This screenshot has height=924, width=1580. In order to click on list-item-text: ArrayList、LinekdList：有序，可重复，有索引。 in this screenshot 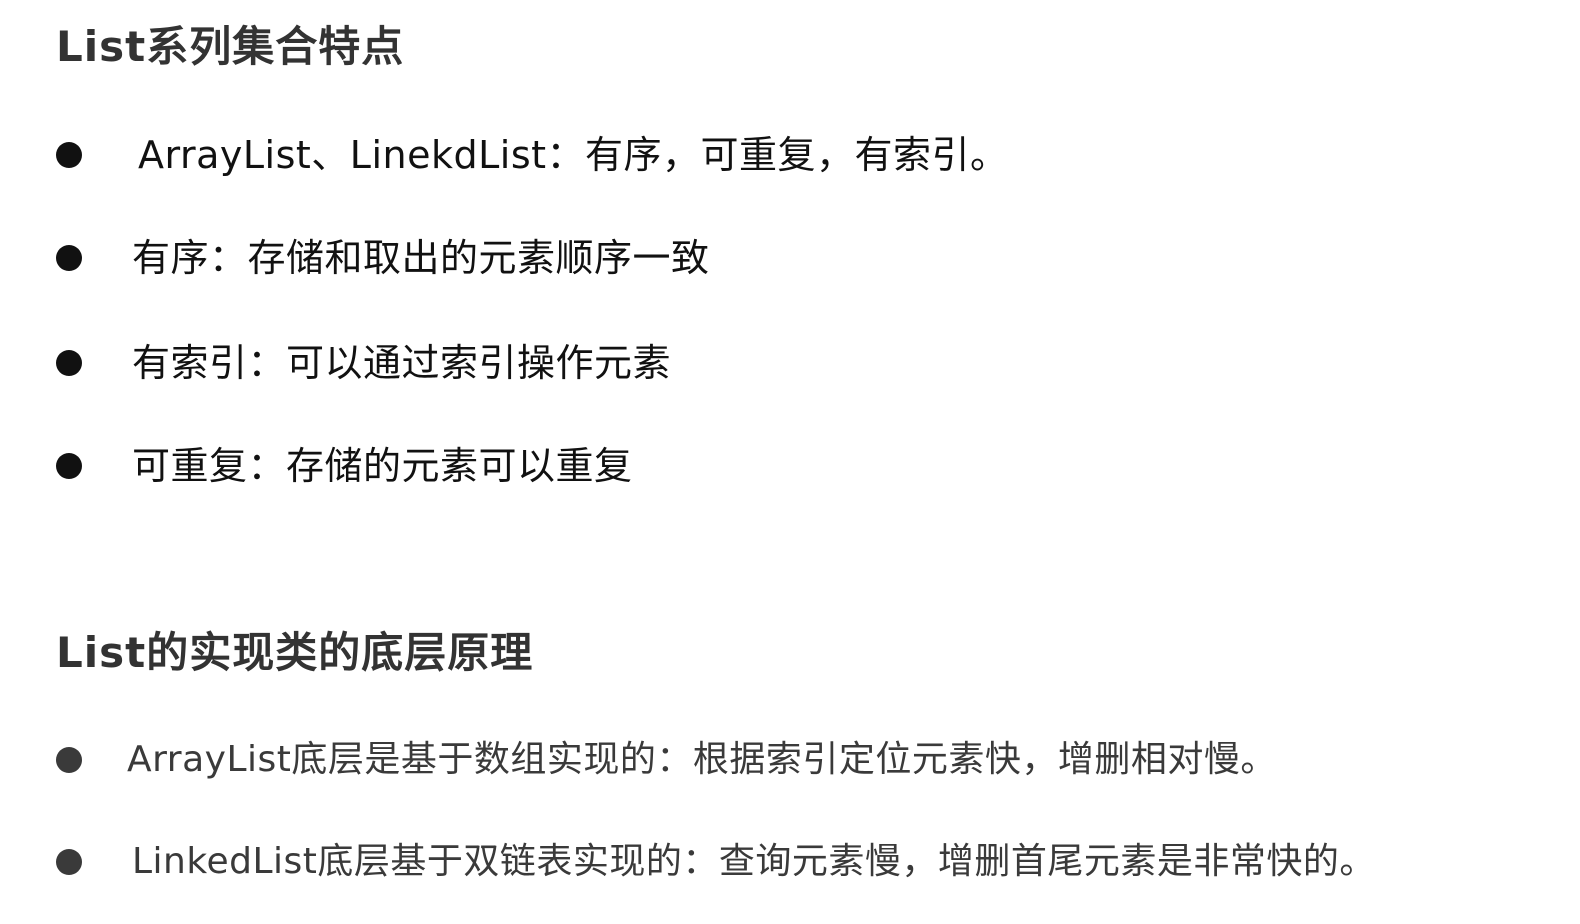, I will do `click(573, 155)`.